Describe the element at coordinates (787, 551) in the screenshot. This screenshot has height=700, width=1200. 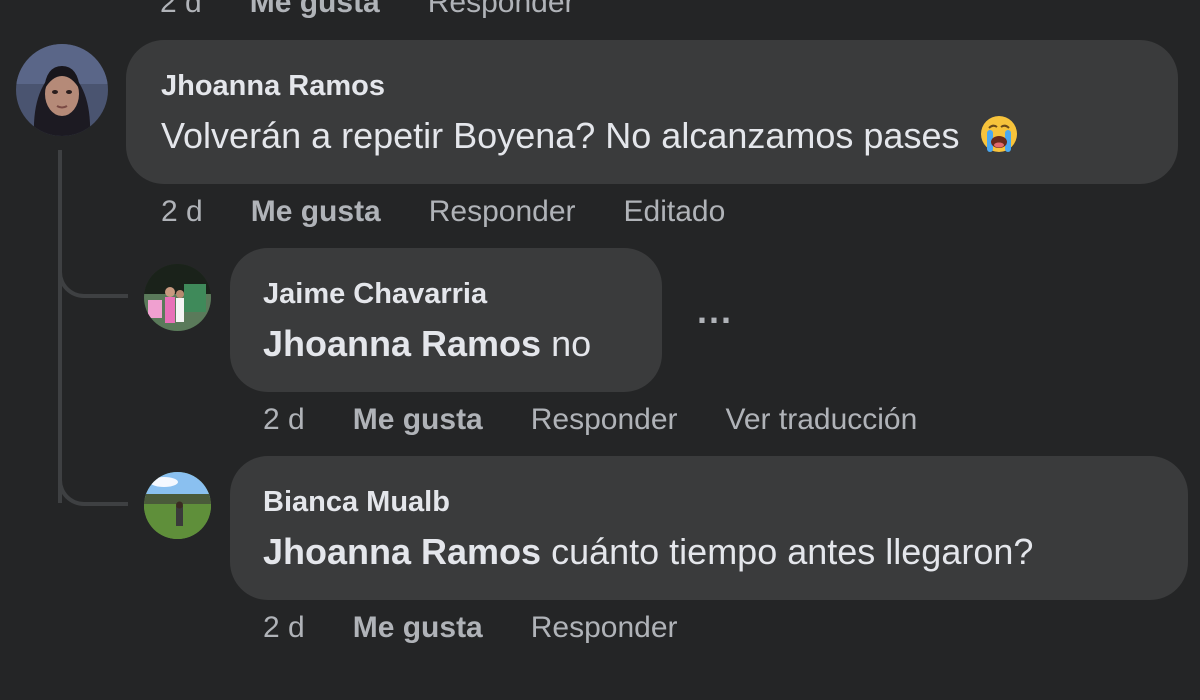
I see `reply-body: cuánto tiempo antes llegaron?` at that location.